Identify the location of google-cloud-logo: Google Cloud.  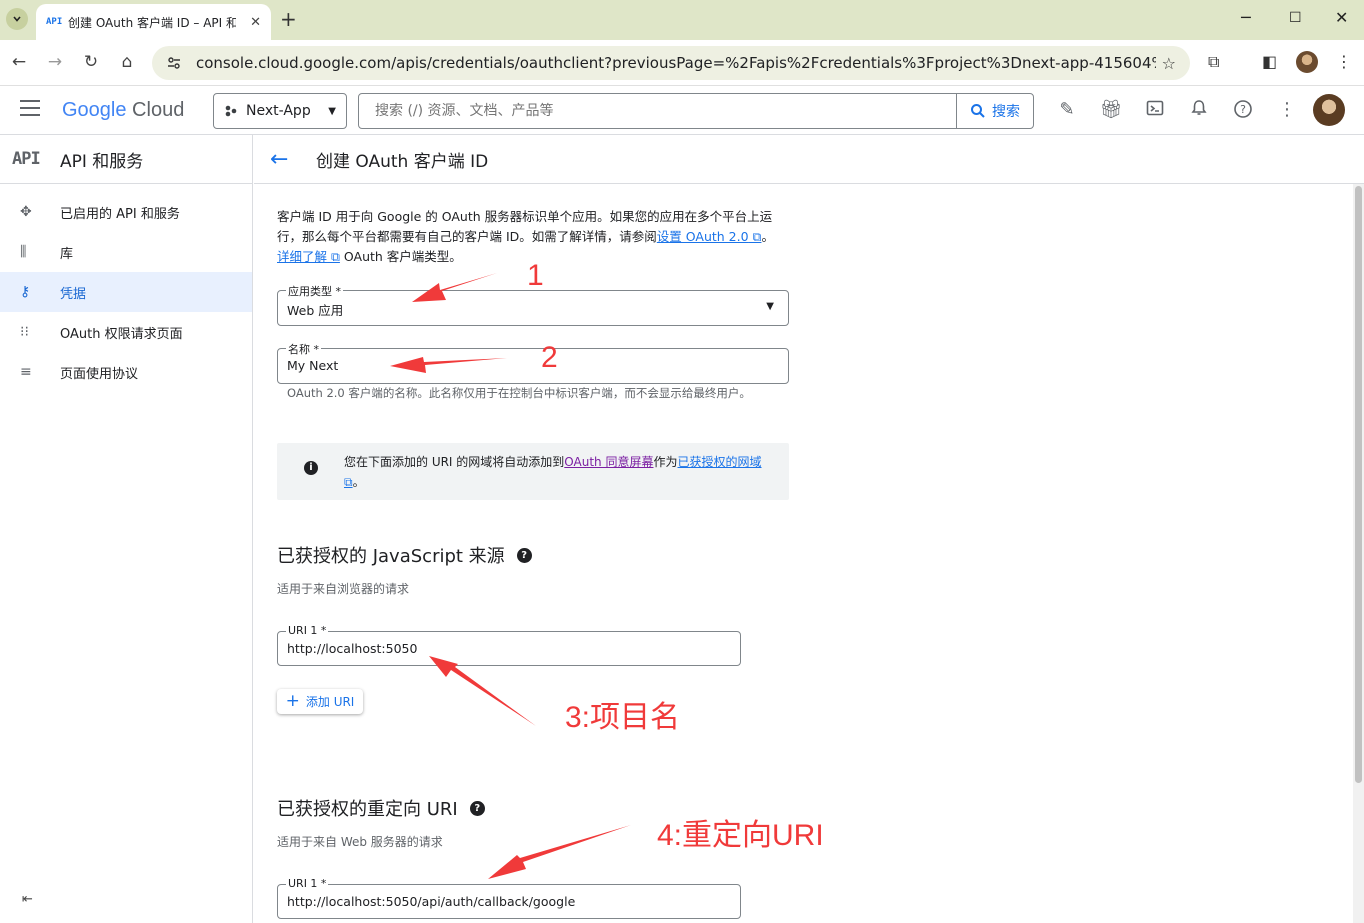
(123, 110).